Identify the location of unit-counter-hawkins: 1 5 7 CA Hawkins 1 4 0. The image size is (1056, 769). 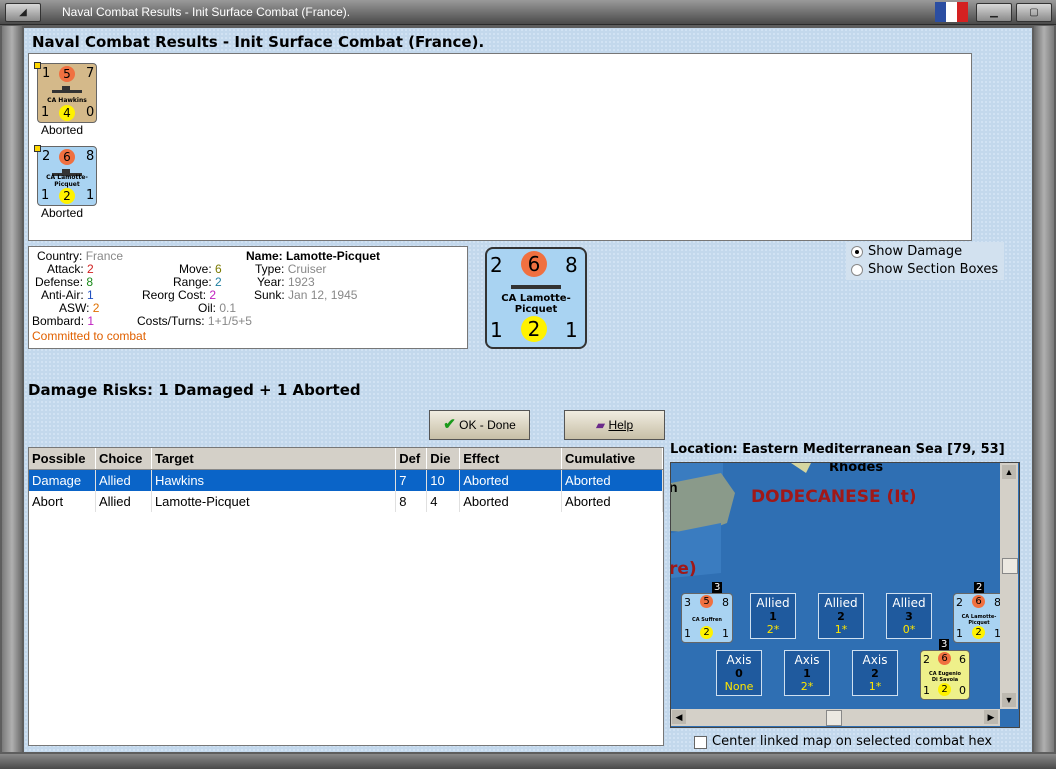
(65, 92).